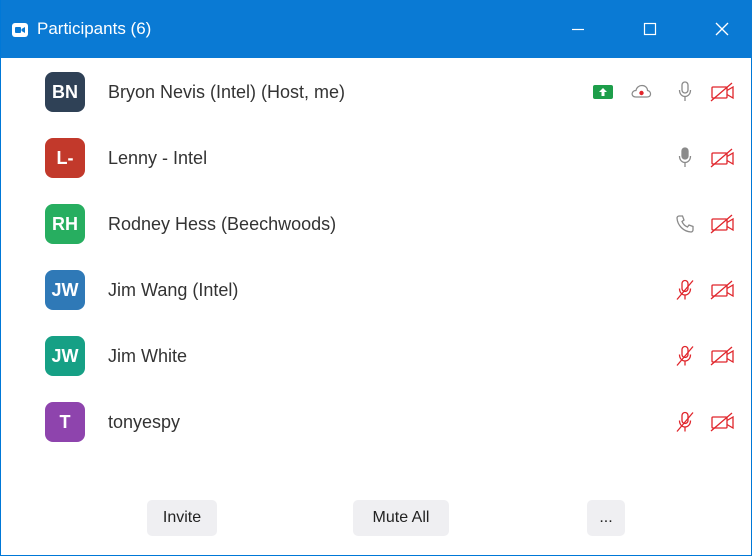 The height and width of the screenshot is (556, 752). I want to click on participant-row: BN Bryon Nevis (Intel) (Host, me), so click(376, 91).